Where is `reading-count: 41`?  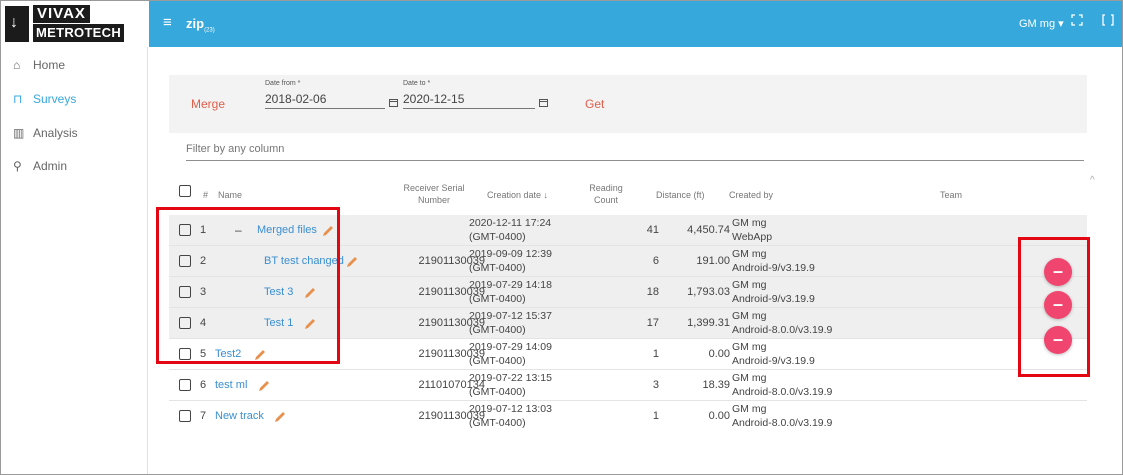
reading-count: 41 is located at coordinates (652, 230).